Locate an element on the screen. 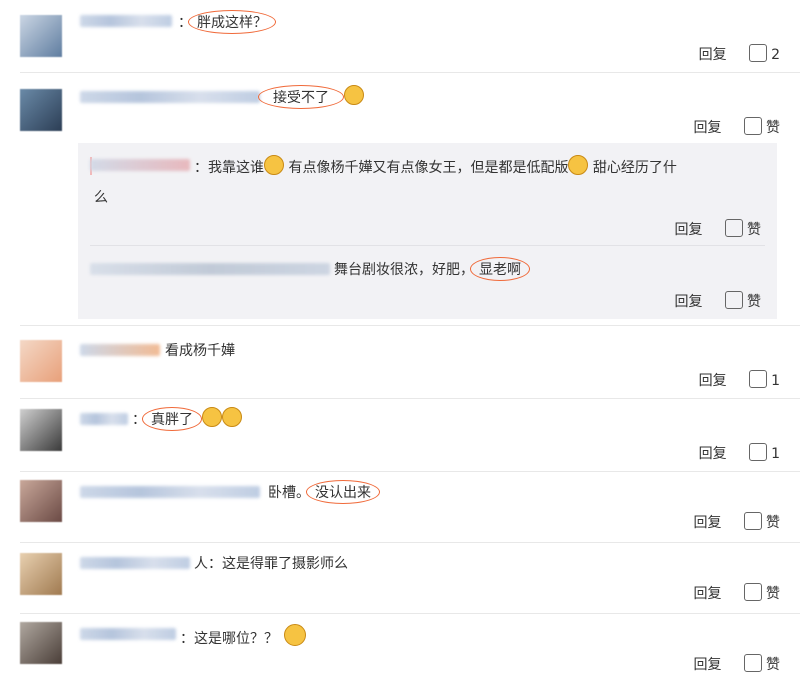  comment-item: 人：这是得罪了摄影师么 回复 赞 is located at coordinates (400, 578).